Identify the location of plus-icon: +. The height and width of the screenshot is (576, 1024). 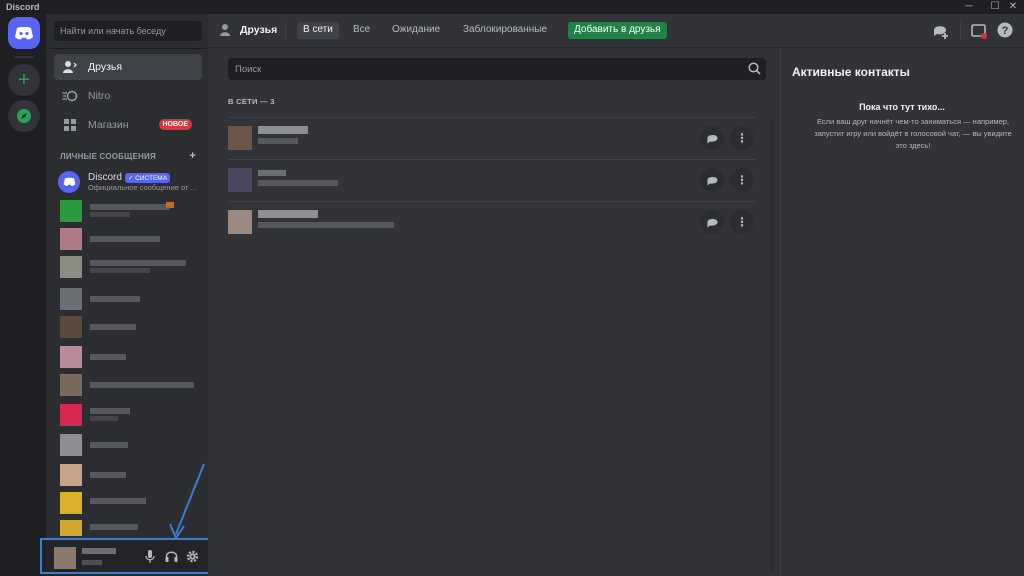
(24, 79).